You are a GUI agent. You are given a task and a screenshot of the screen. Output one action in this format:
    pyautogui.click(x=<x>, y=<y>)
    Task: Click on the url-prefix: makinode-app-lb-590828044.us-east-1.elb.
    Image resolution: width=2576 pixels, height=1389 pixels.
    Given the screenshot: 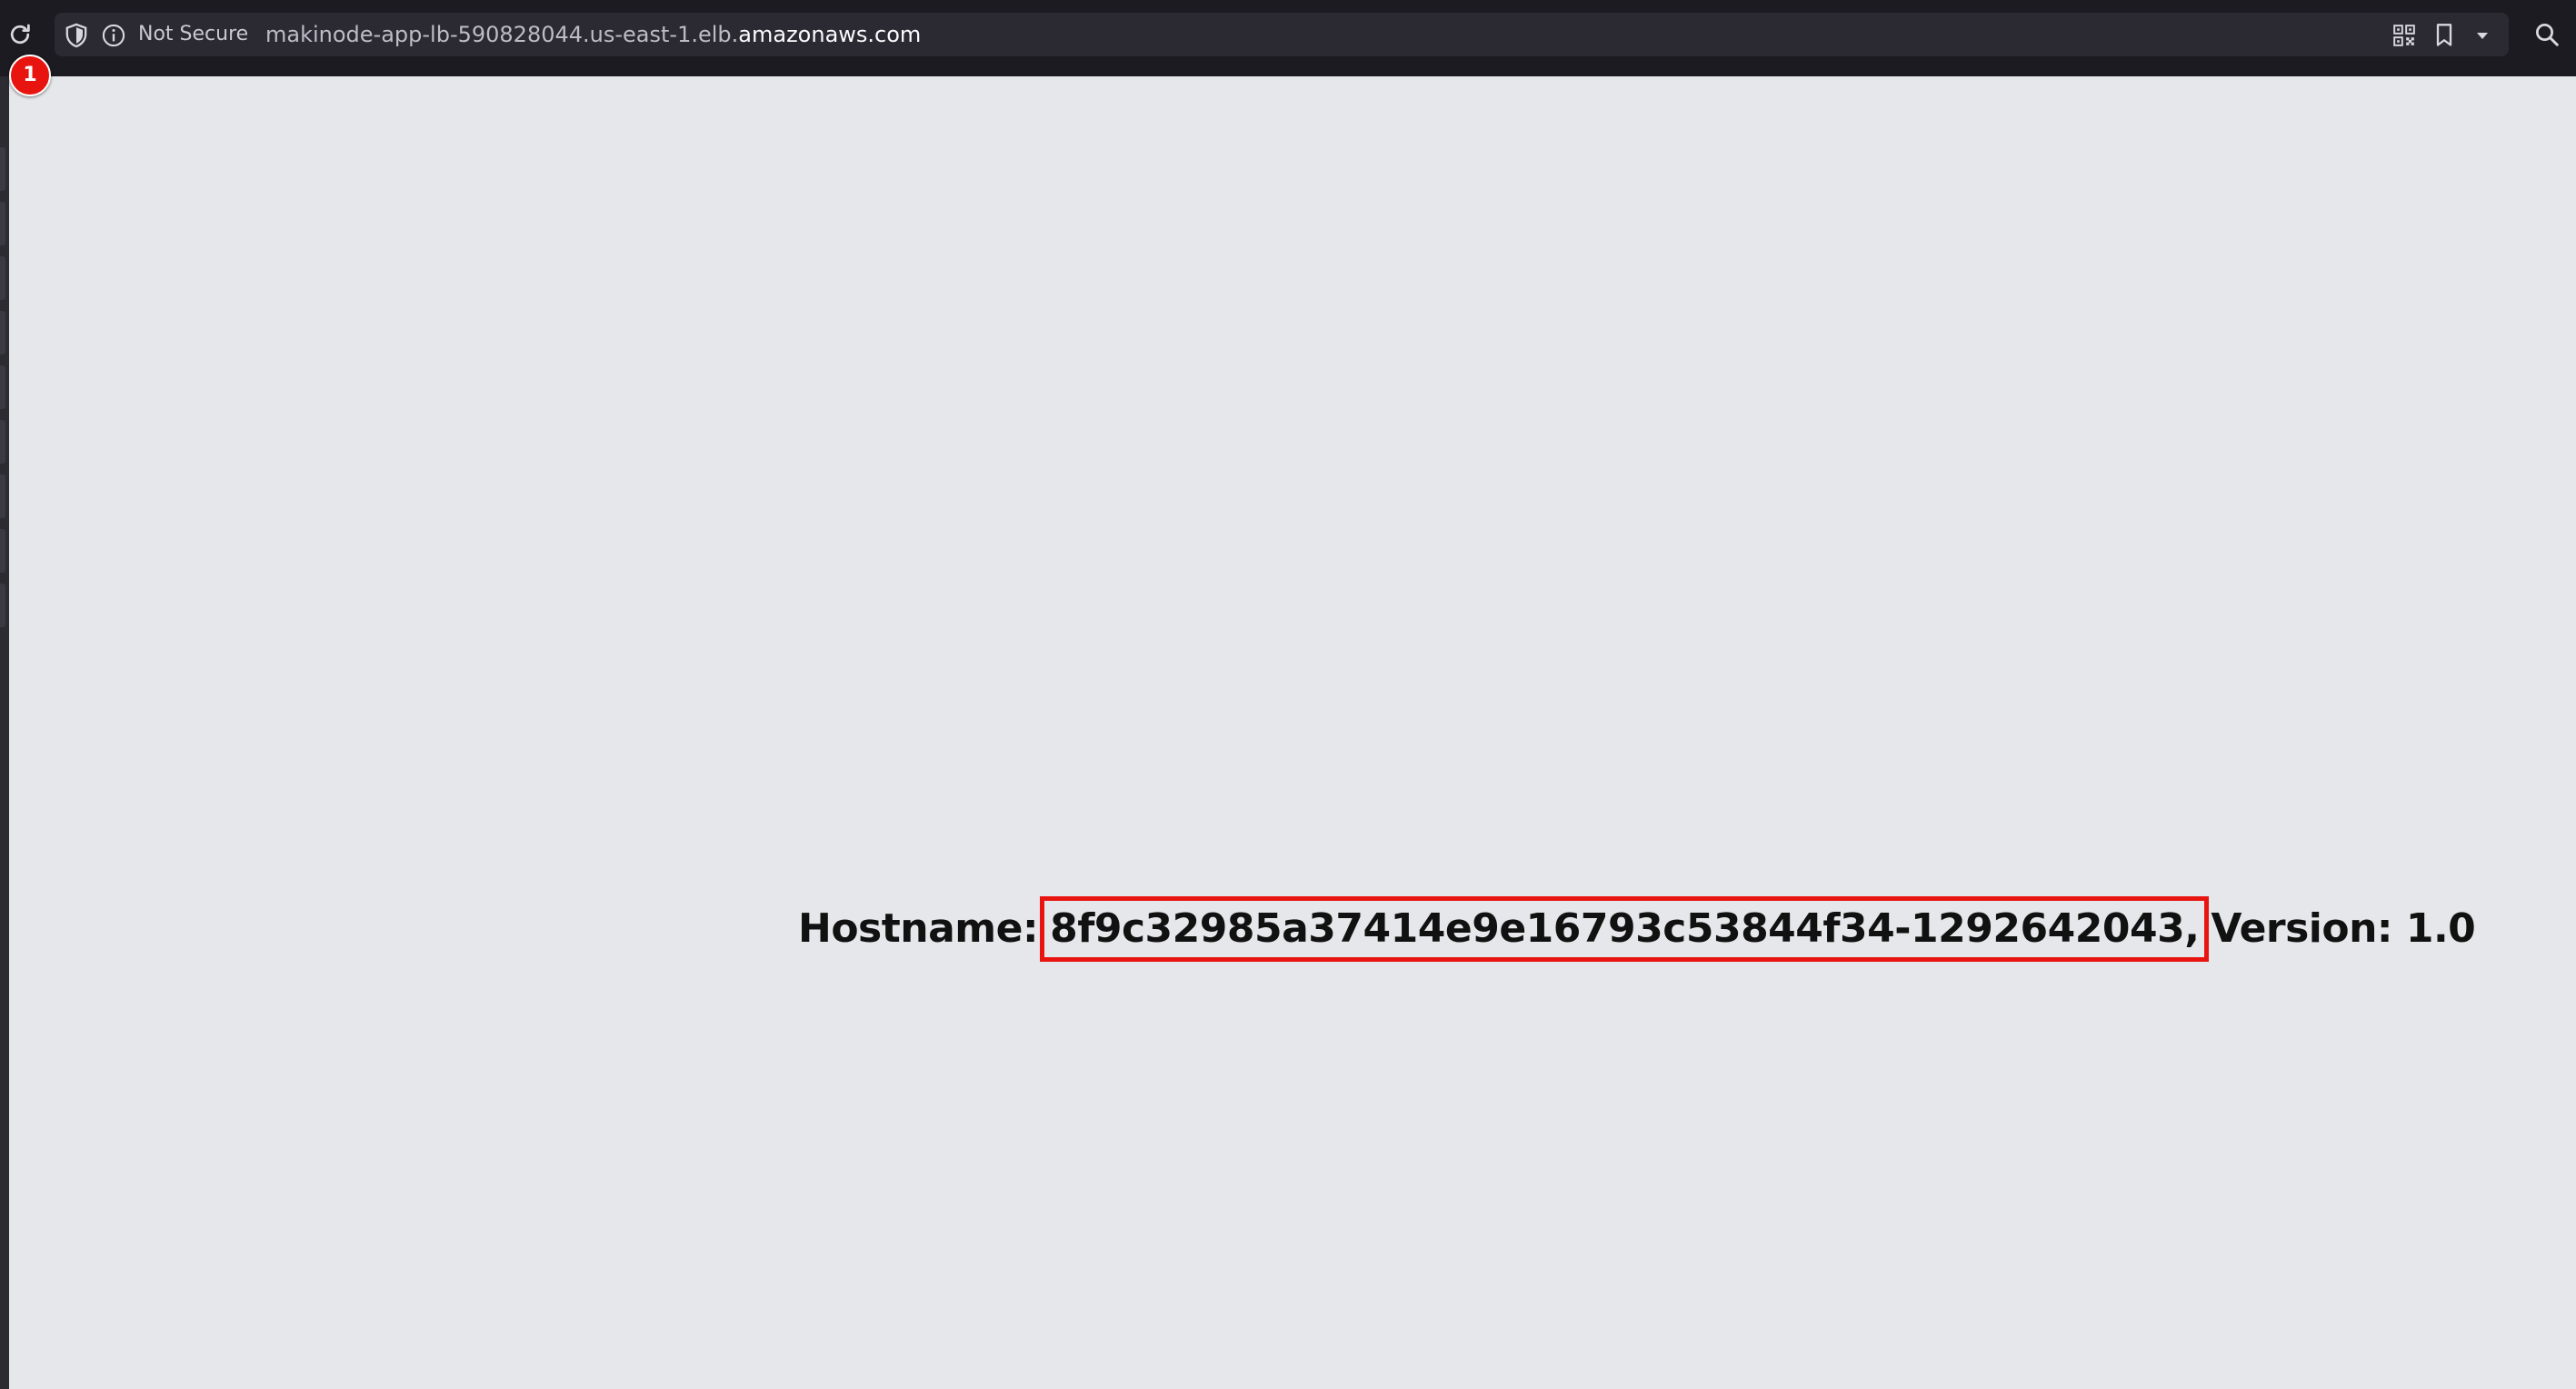 What is the action you would take?
    pyautogui.click(x=502, y=34)
    